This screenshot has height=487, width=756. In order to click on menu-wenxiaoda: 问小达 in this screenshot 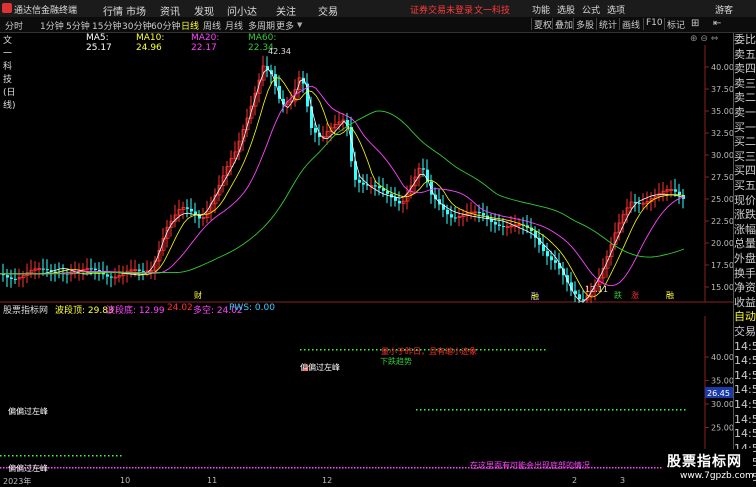, I will do `click(242, 10)`.